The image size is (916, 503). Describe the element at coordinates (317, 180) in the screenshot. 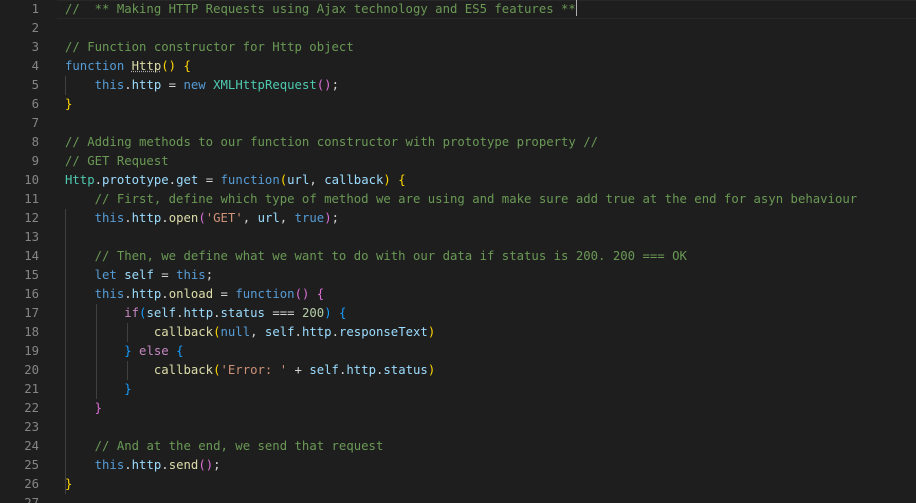

I see `code-token: ,` at that location.